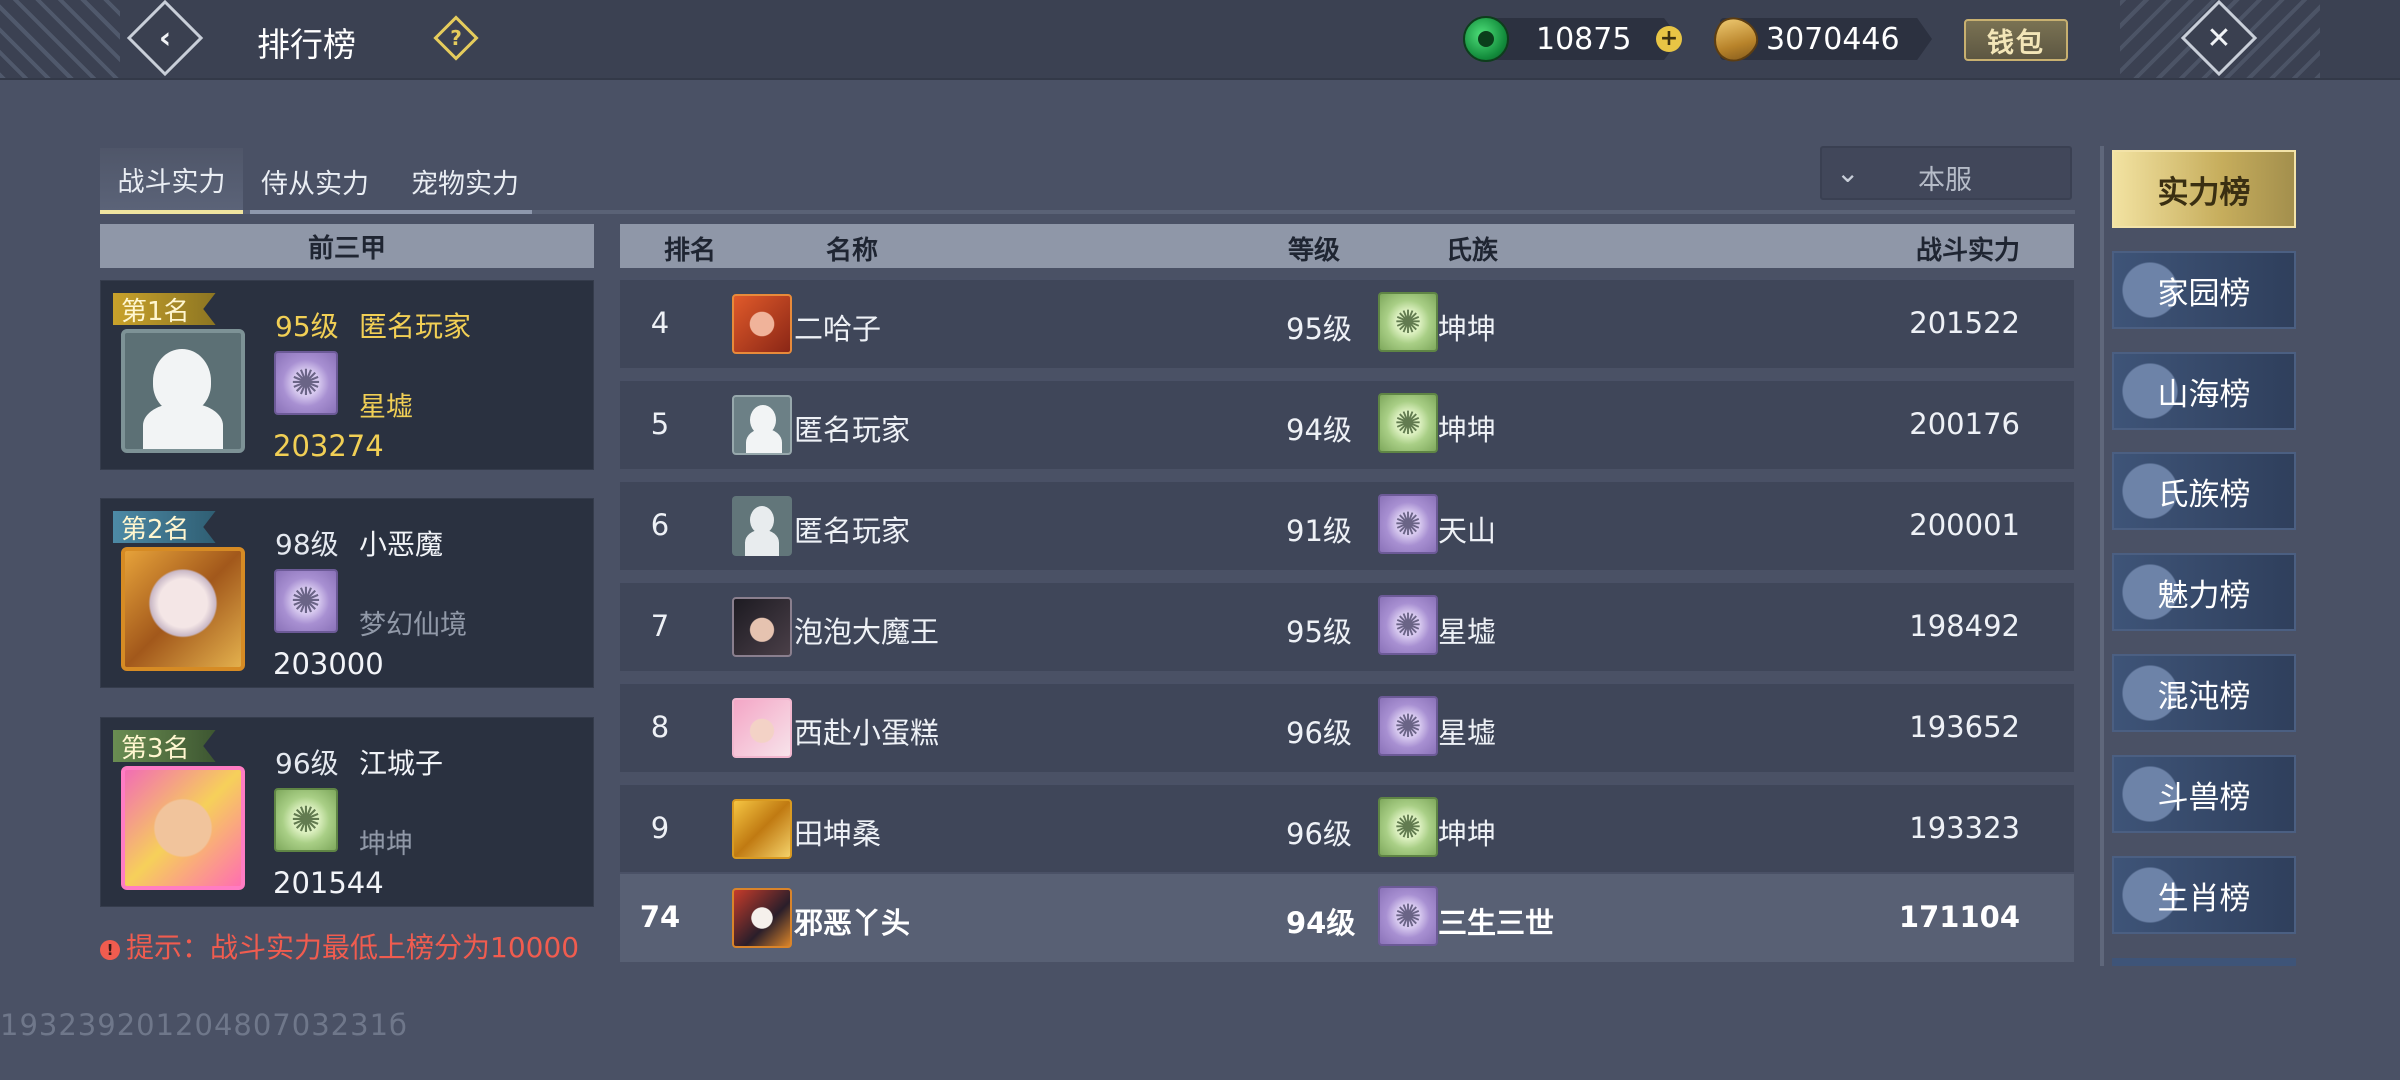 The image size is (2400, 1080). I want to click on uid-watermark: 19323920120480703231б, so click(204, 1025).